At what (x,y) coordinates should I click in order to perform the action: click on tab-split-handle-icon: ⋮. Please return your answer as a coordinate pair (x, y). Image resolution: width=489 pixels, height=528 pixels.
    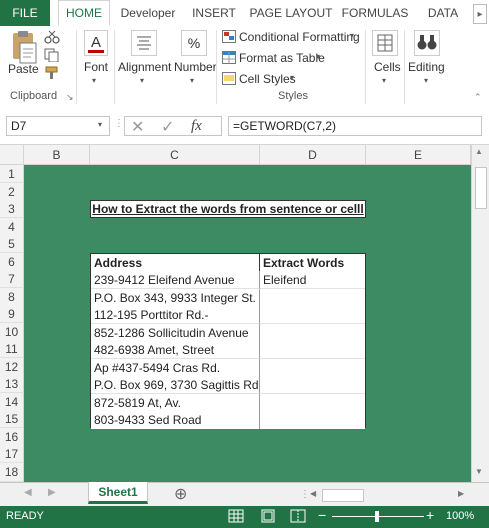
    Looking at the image, I should click on (305, 494).